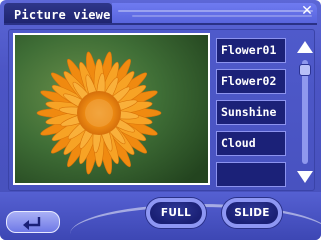 The image size is (321, 240). What do you see at coordinates (66, 15) in the screenshot?
I see `window-title: Picture viewer` at bounding box center [66, 15].